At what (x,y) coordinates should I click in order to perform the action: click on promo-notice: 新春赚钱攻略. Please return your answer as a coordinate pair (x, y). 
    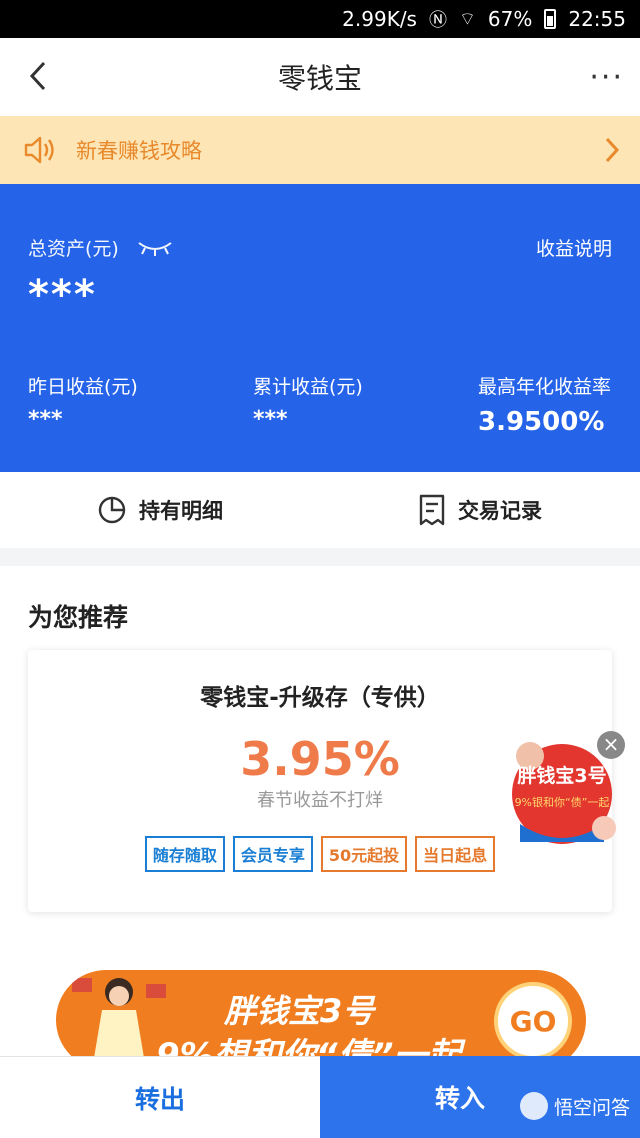
    Looking at the image, I should click on (320, 150).